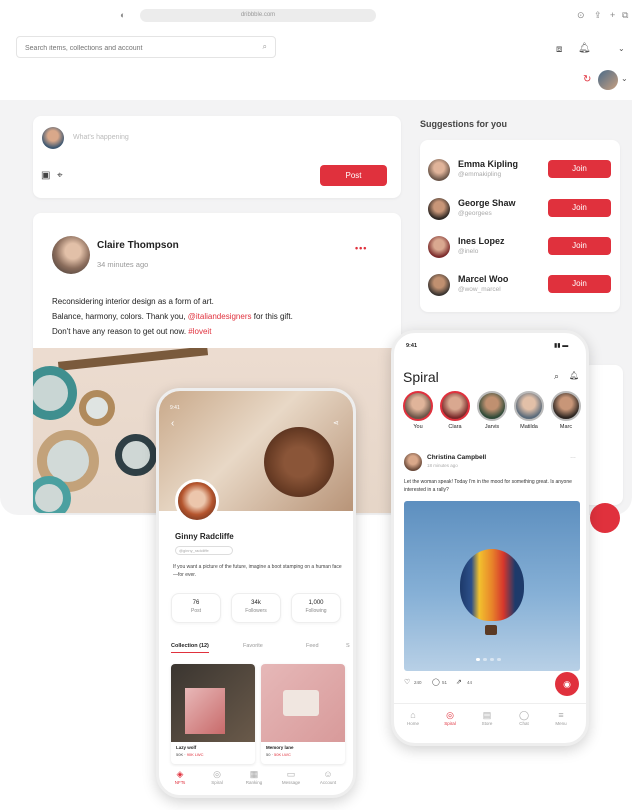  I want to click on stat-label: Post, so click(195, 611).